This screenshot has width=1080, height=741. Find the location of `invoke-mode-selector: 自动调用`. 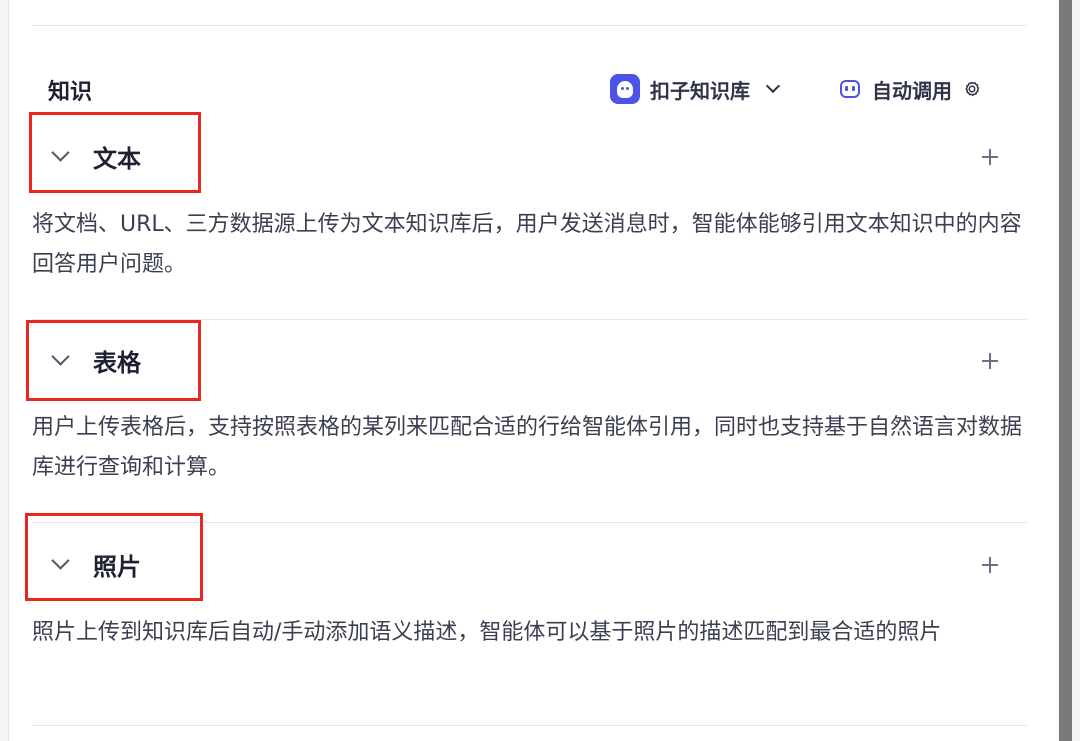

invoke-mode-selector: 自动调用 is located at coordinates (911, 89).